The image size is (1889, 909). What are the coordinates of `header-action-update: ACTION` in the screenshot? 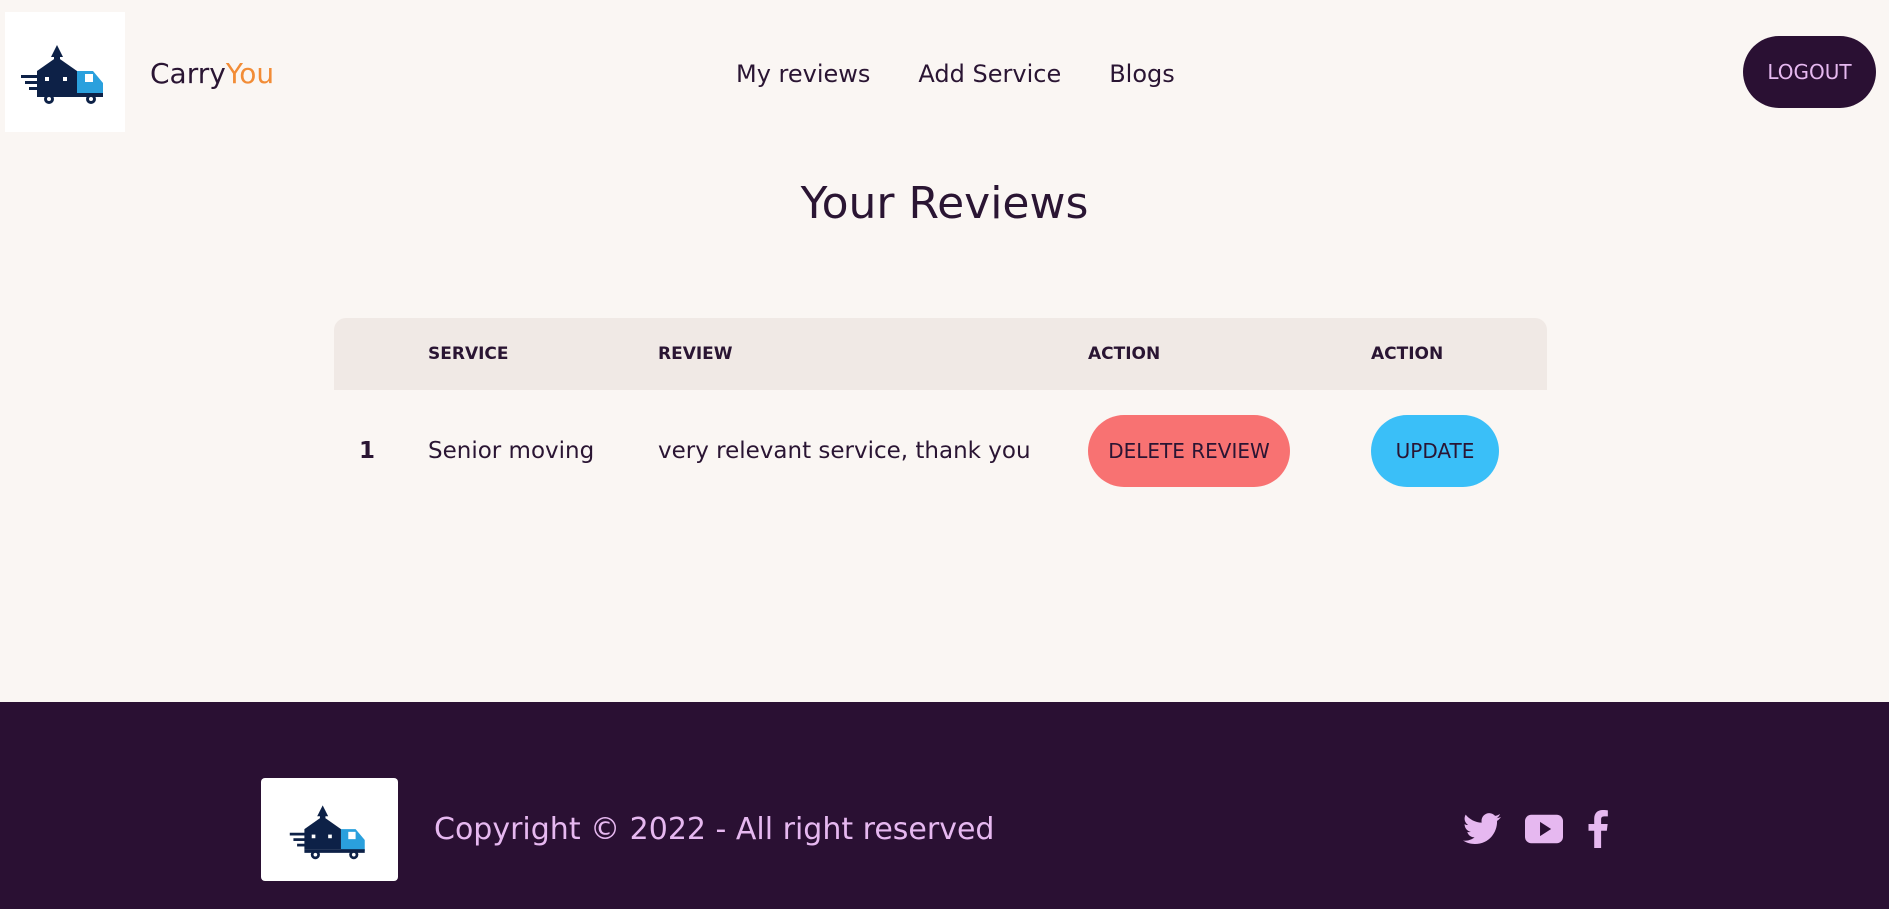 It's located at (1407, 354).